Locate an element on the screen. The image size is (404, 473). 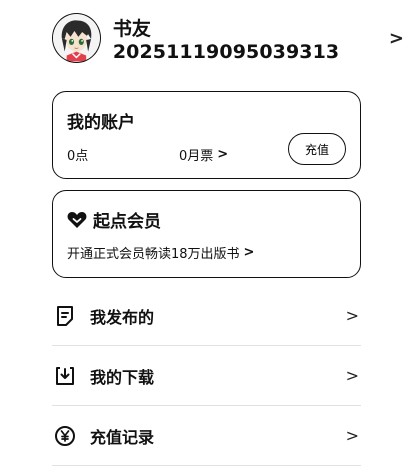
vip-card: 起点会员 开通正式会员畅读18万出版书 > is located at coordinates (206, 234).